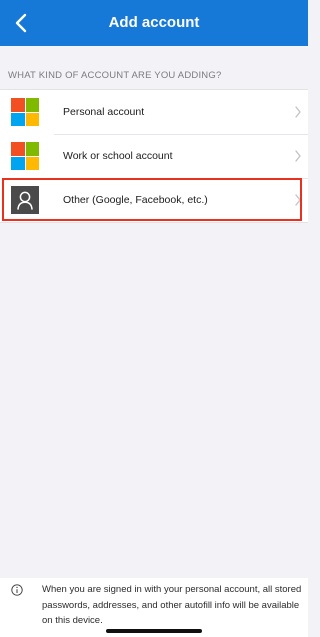 This screenshot has height=637, width=320. Describe the element at coordinates (115, 75) in the screenshot. I see `section-header: WHAT KIND OF ACCOUNT ARE YOU ADDING?` at that location.